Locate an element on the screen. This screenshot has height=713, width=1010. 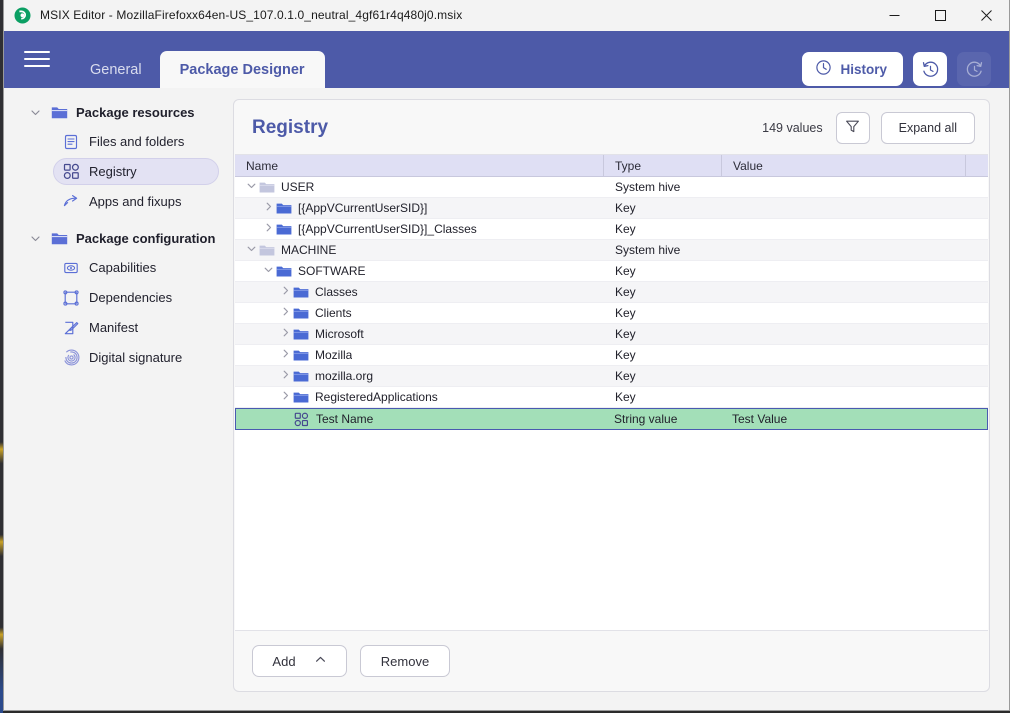
column-header-type: Type is located at coordinates (663, 165).